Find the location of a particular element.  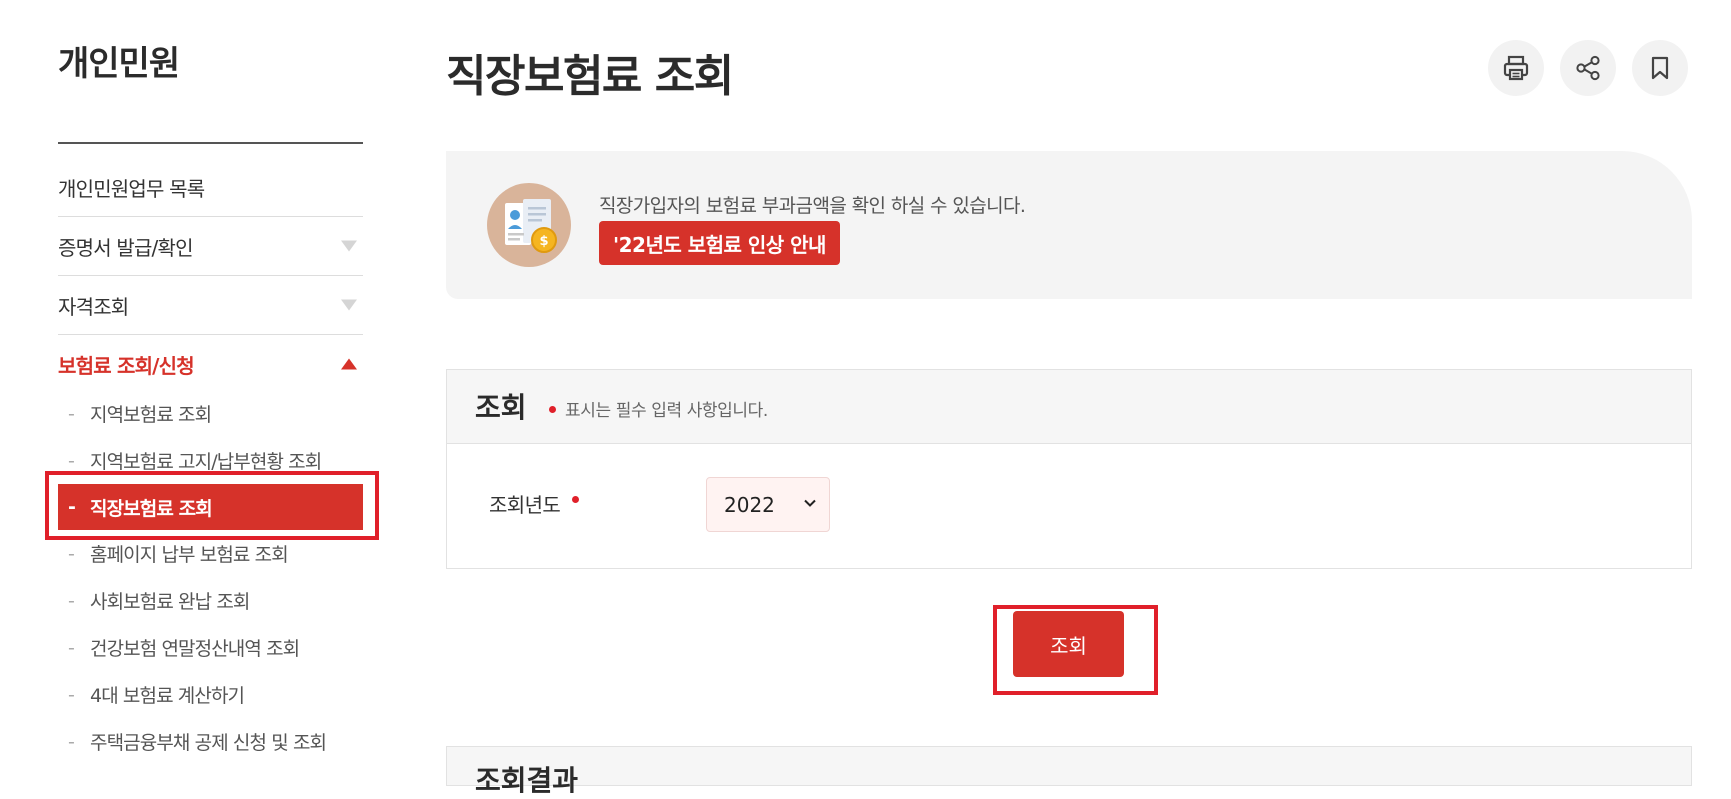

triangle-up-icon is located at coordinates (349, 364).